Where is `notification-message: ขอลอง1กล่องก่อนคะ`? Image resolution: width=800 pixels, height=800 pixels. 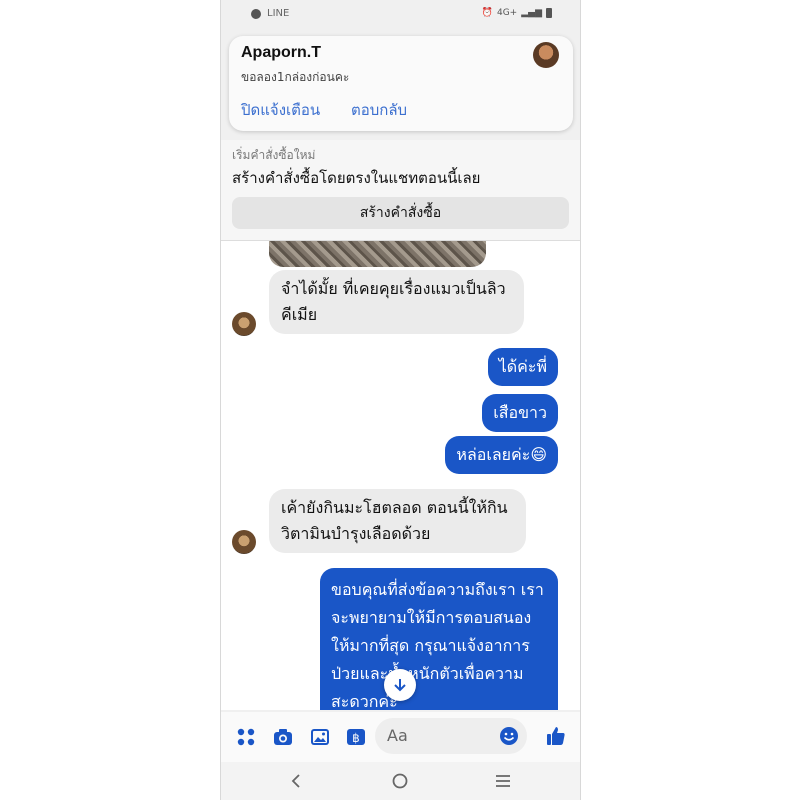
notification-message: ขอลอง1กล่องก่อนคะ is located at coordinates (295, 77).